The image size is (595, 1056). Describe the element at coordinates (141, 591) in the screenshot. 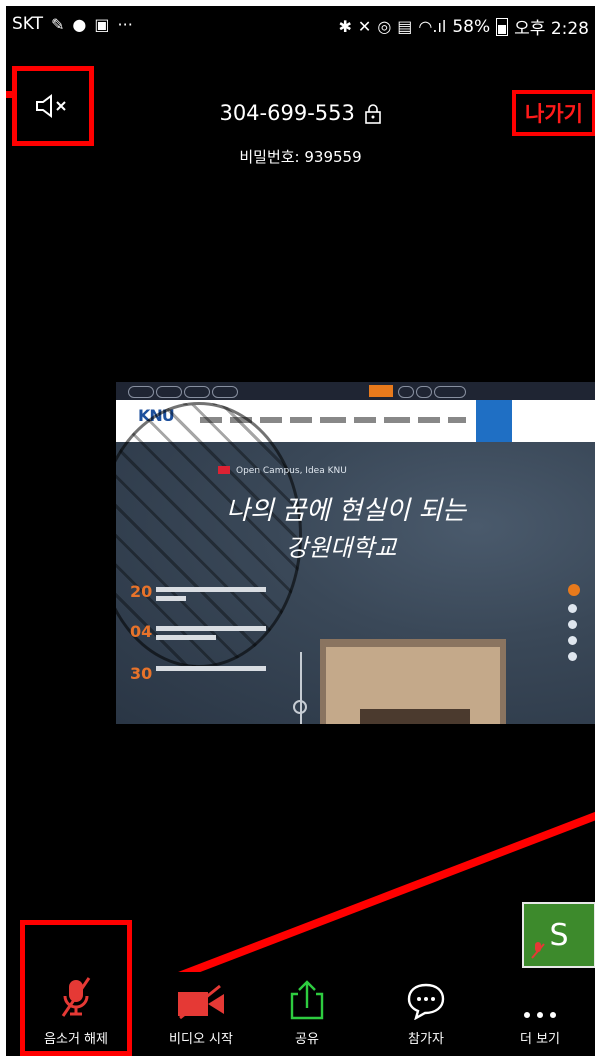

I see `news-date: 20` at that location.